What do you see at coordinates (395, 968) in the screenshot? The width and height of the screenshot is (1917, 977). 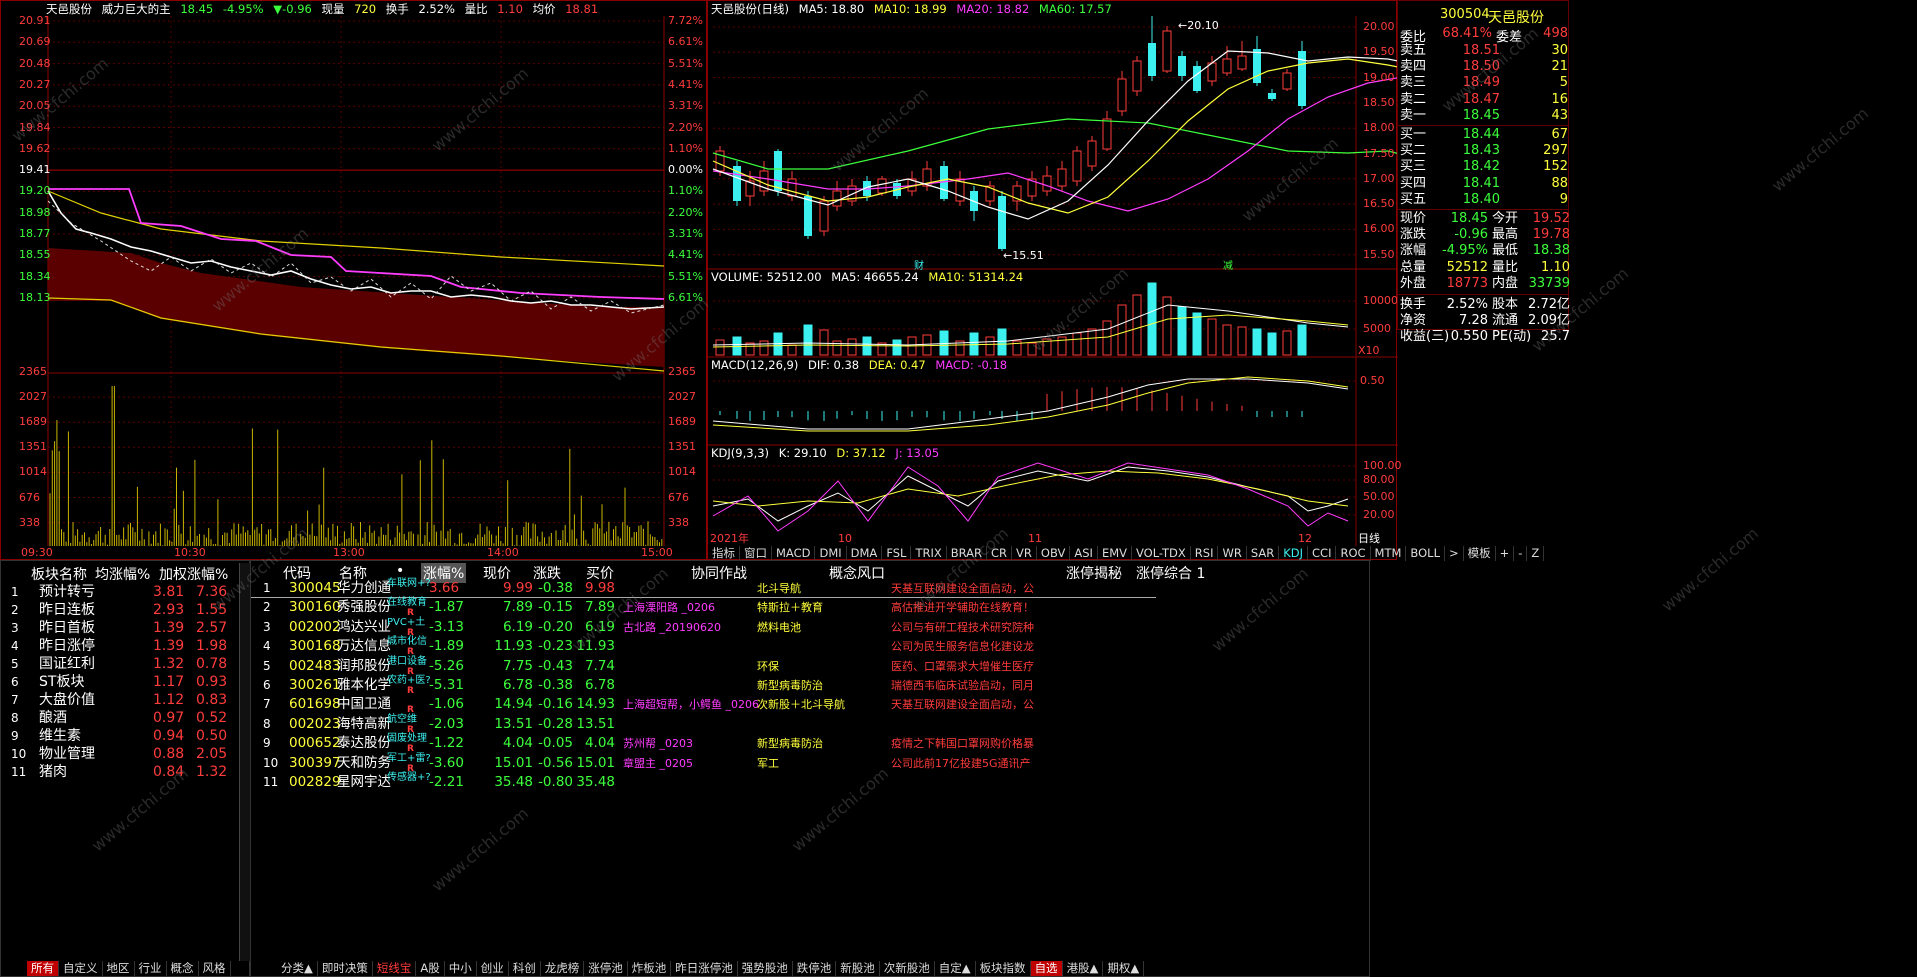 I see `stock-tab-2: 短线宝` at bounding box center [395, 968].